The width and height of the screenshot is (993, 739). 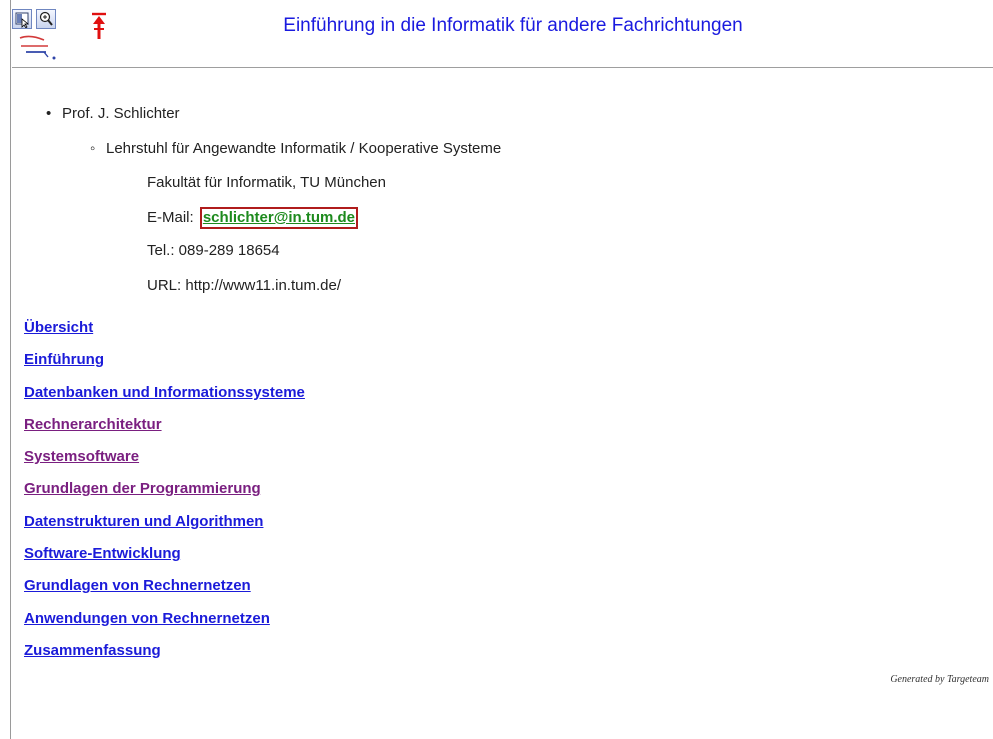 What do you see at coordinates (324, 335) in the screenshot?
I see `nav-link-uebersicht: Übersicht` at bounding box center [324, 335].